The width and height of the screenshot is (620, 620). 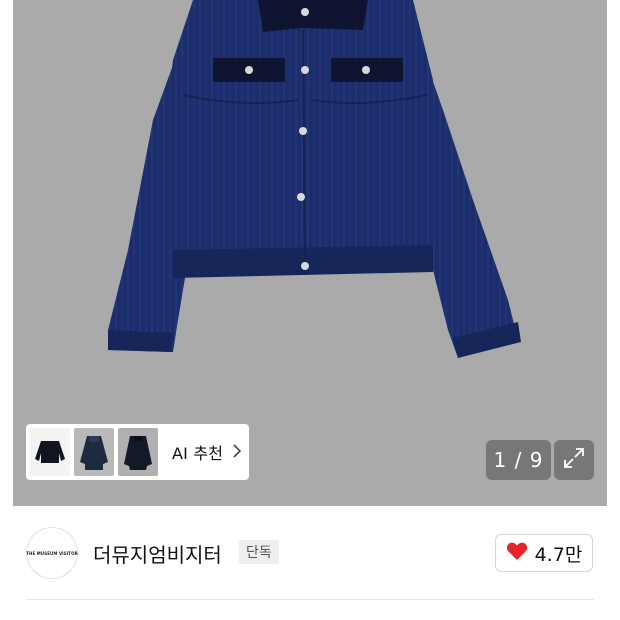 I want to click on expand-icon, so click(x=574, y=460).